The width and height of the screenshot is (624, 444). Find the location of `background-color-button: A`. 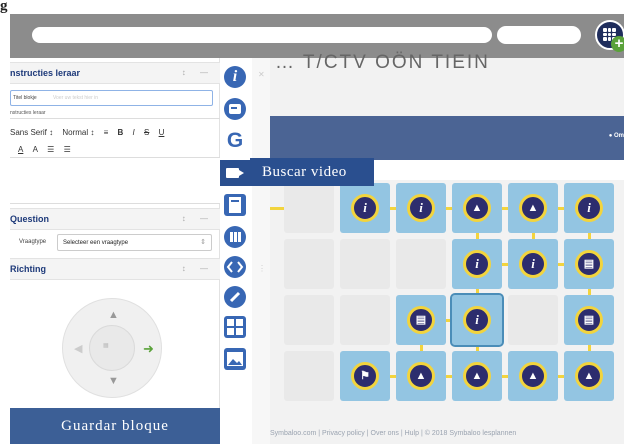

background-color-button: A is located at coordinates (35, 149).